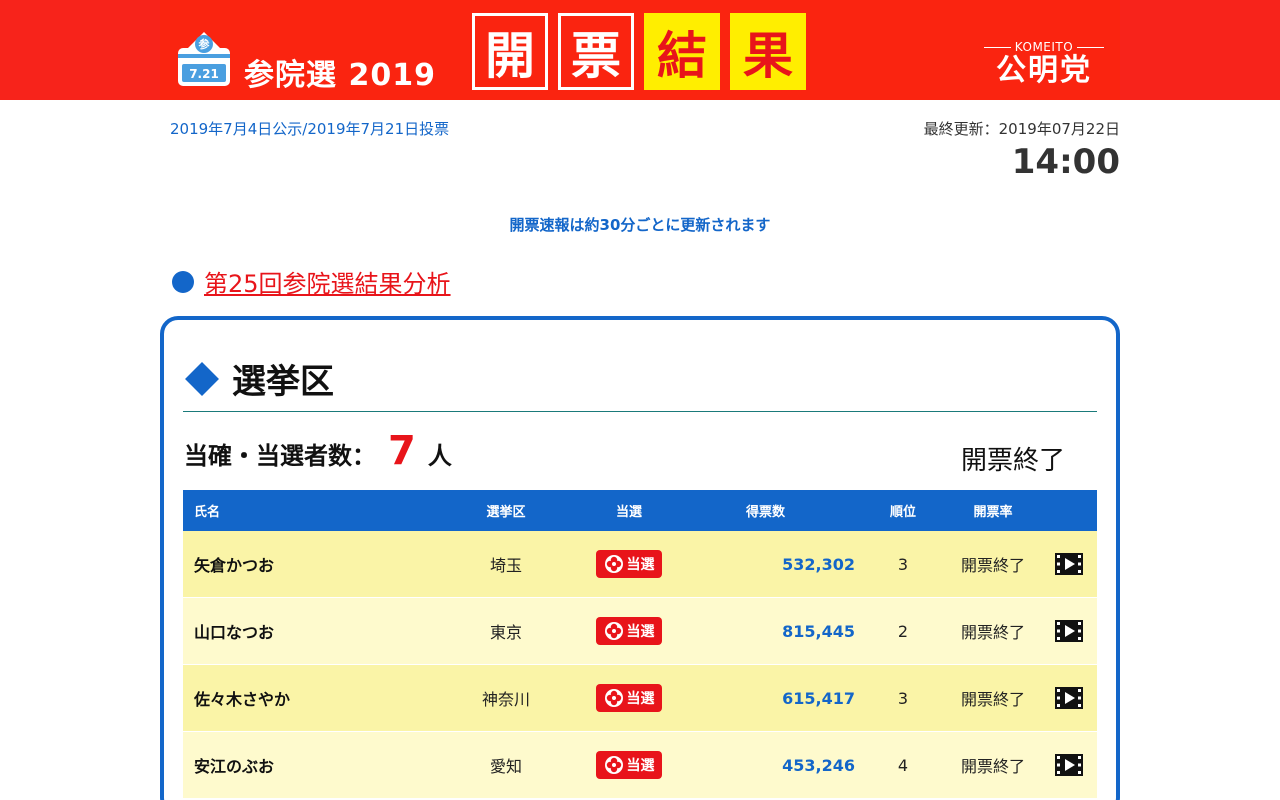 The height and width of the screenshot is (800, 1280). I want to click on header-name: 氏名, so click(207, 512).